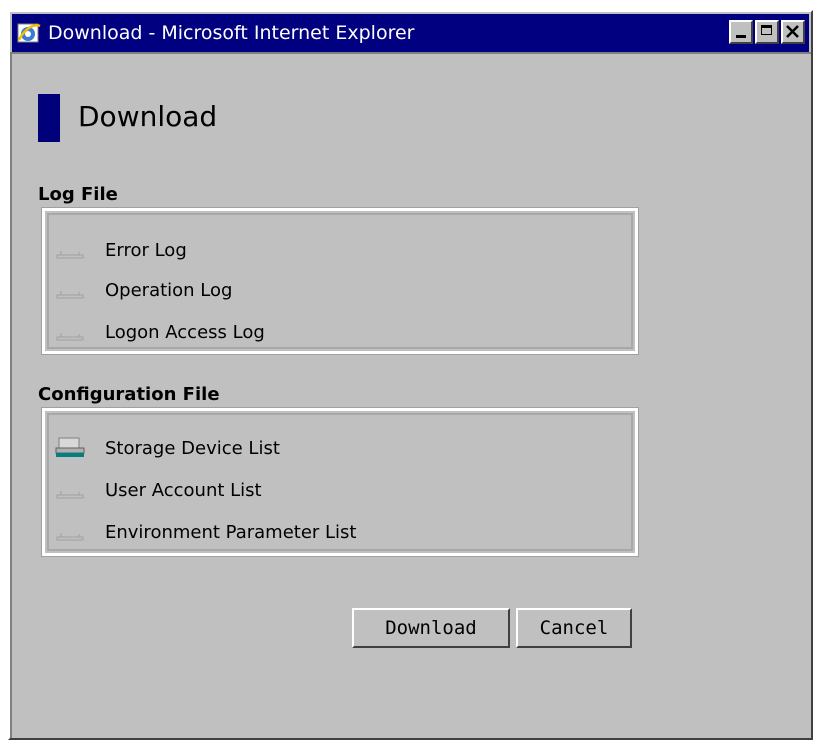 This screenshot has width=813, height=740. I want to click on page-title: Download, so click(148, 116).